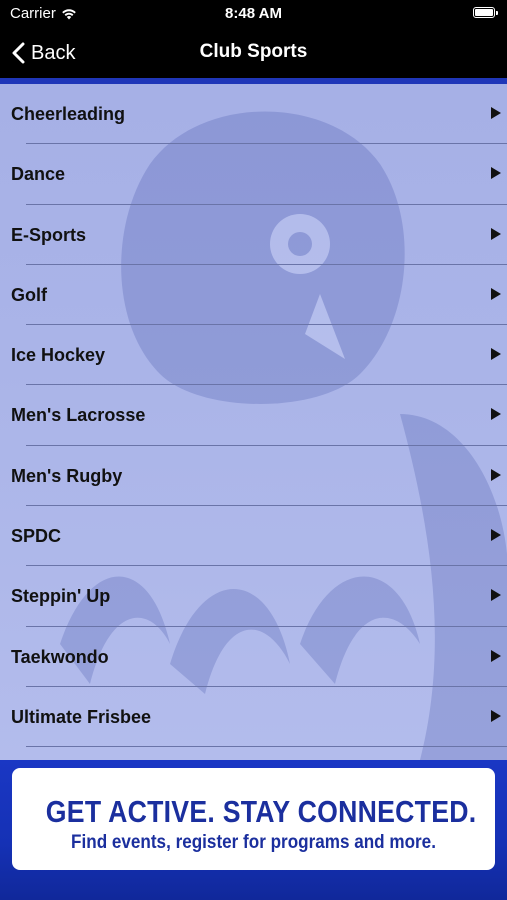 Image resolution: width=507 pixels, height=900 pixels. What do you see at coordinates (261, 811) in the screenshot?
I see `banner-headline: GET ACTIVE. STAY CONNECTED.` at bounding box center [261, 811].